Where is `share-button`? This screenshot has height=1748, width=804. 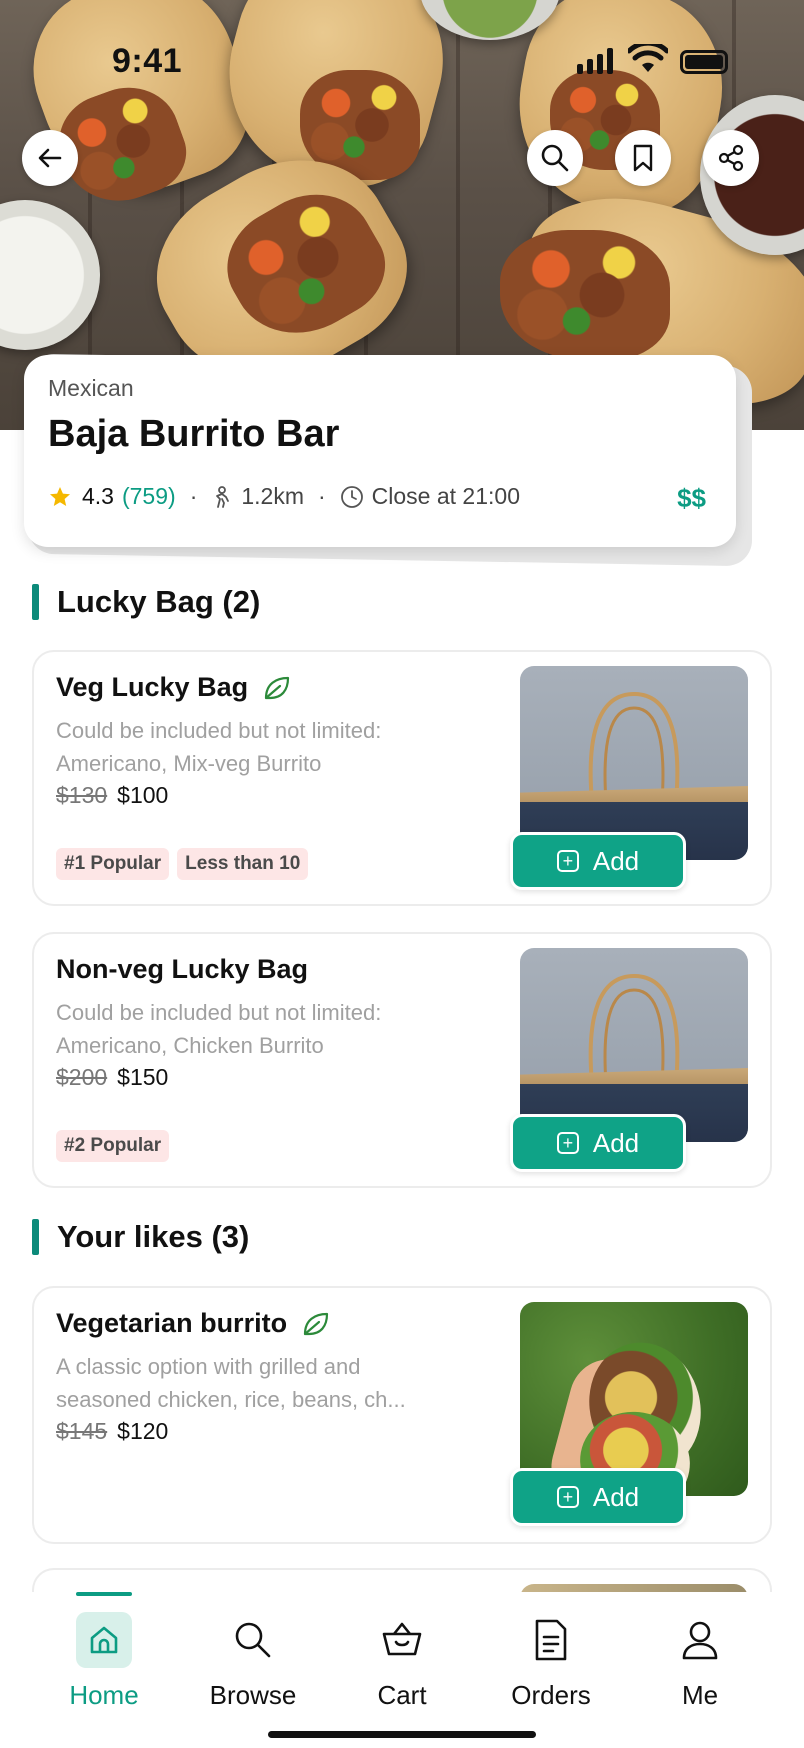 share-button is located at coordinates (731, 158).